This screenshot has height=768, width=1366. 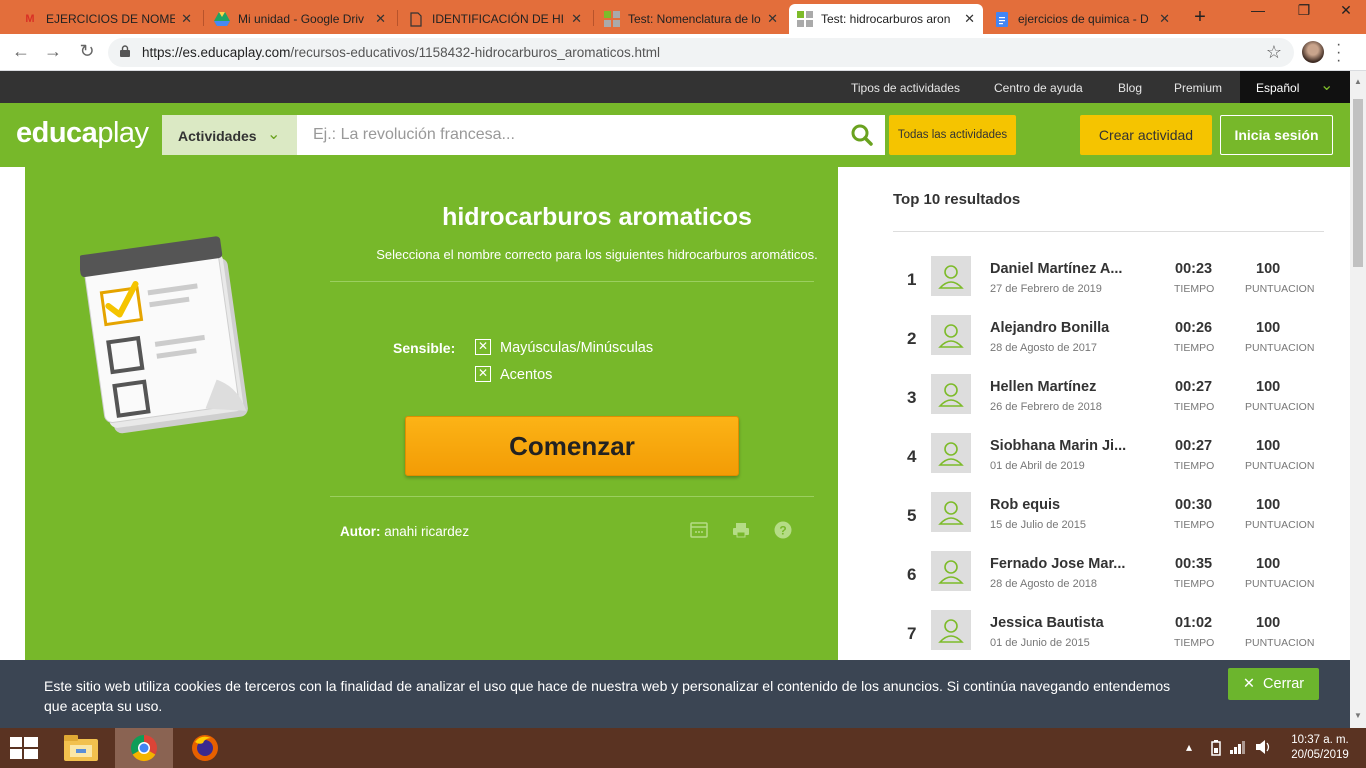 I want to click on tab-title: Test: hidrocarburos aron, so click(x=886, y=19).